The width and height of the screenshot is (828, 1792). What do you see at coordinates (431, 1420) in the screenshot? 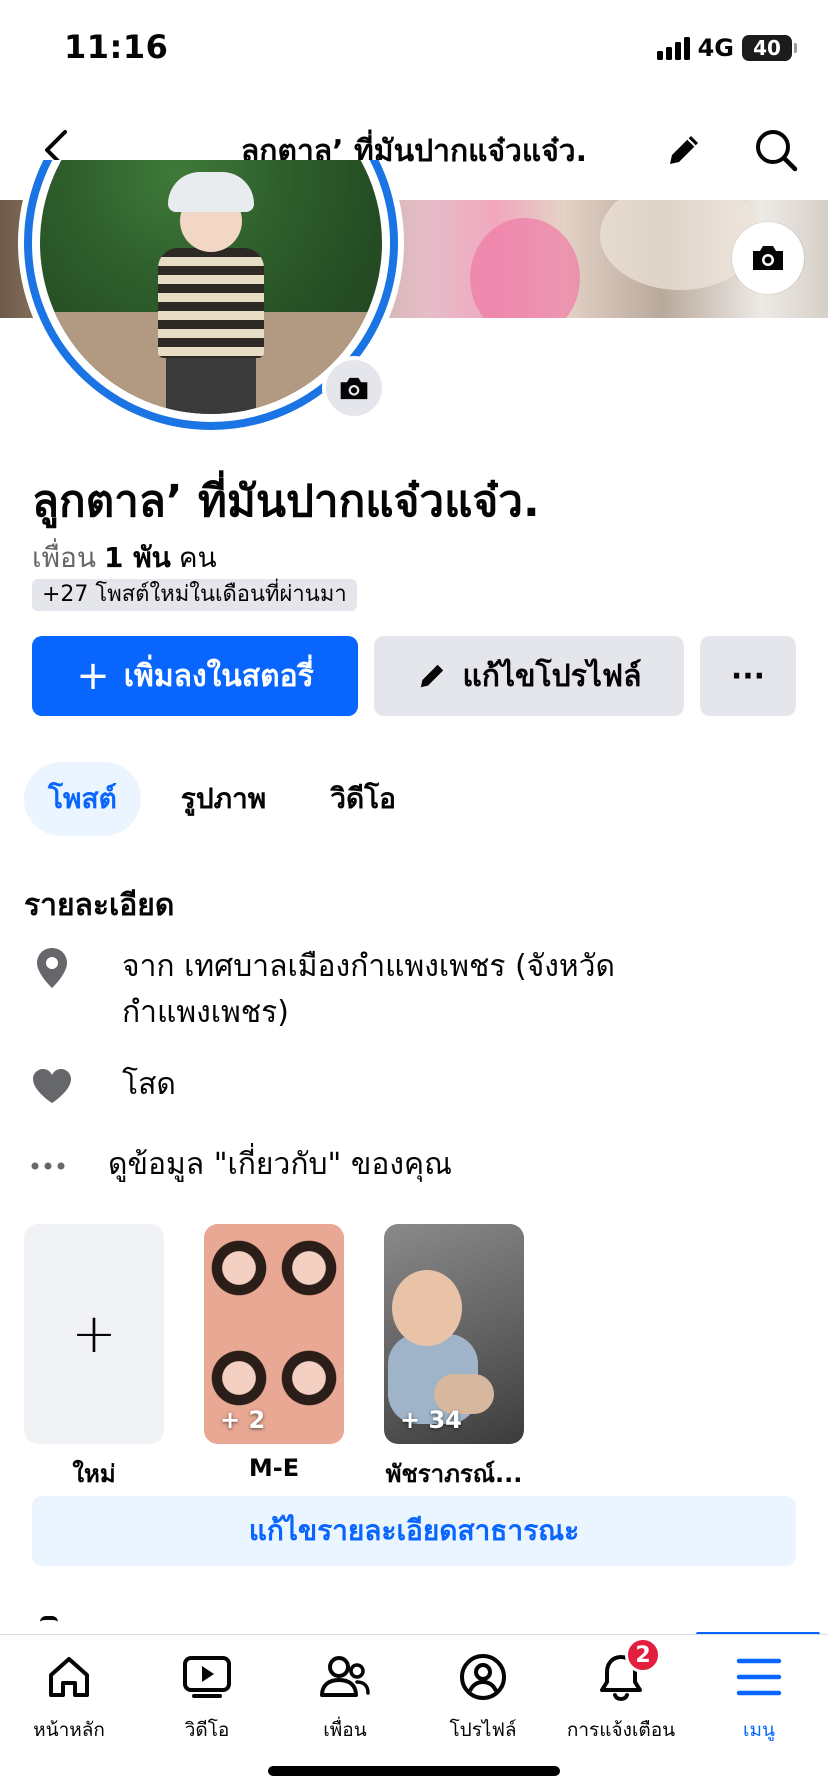
I see `featured-count: + 34` at bounding box center [431, 1420].